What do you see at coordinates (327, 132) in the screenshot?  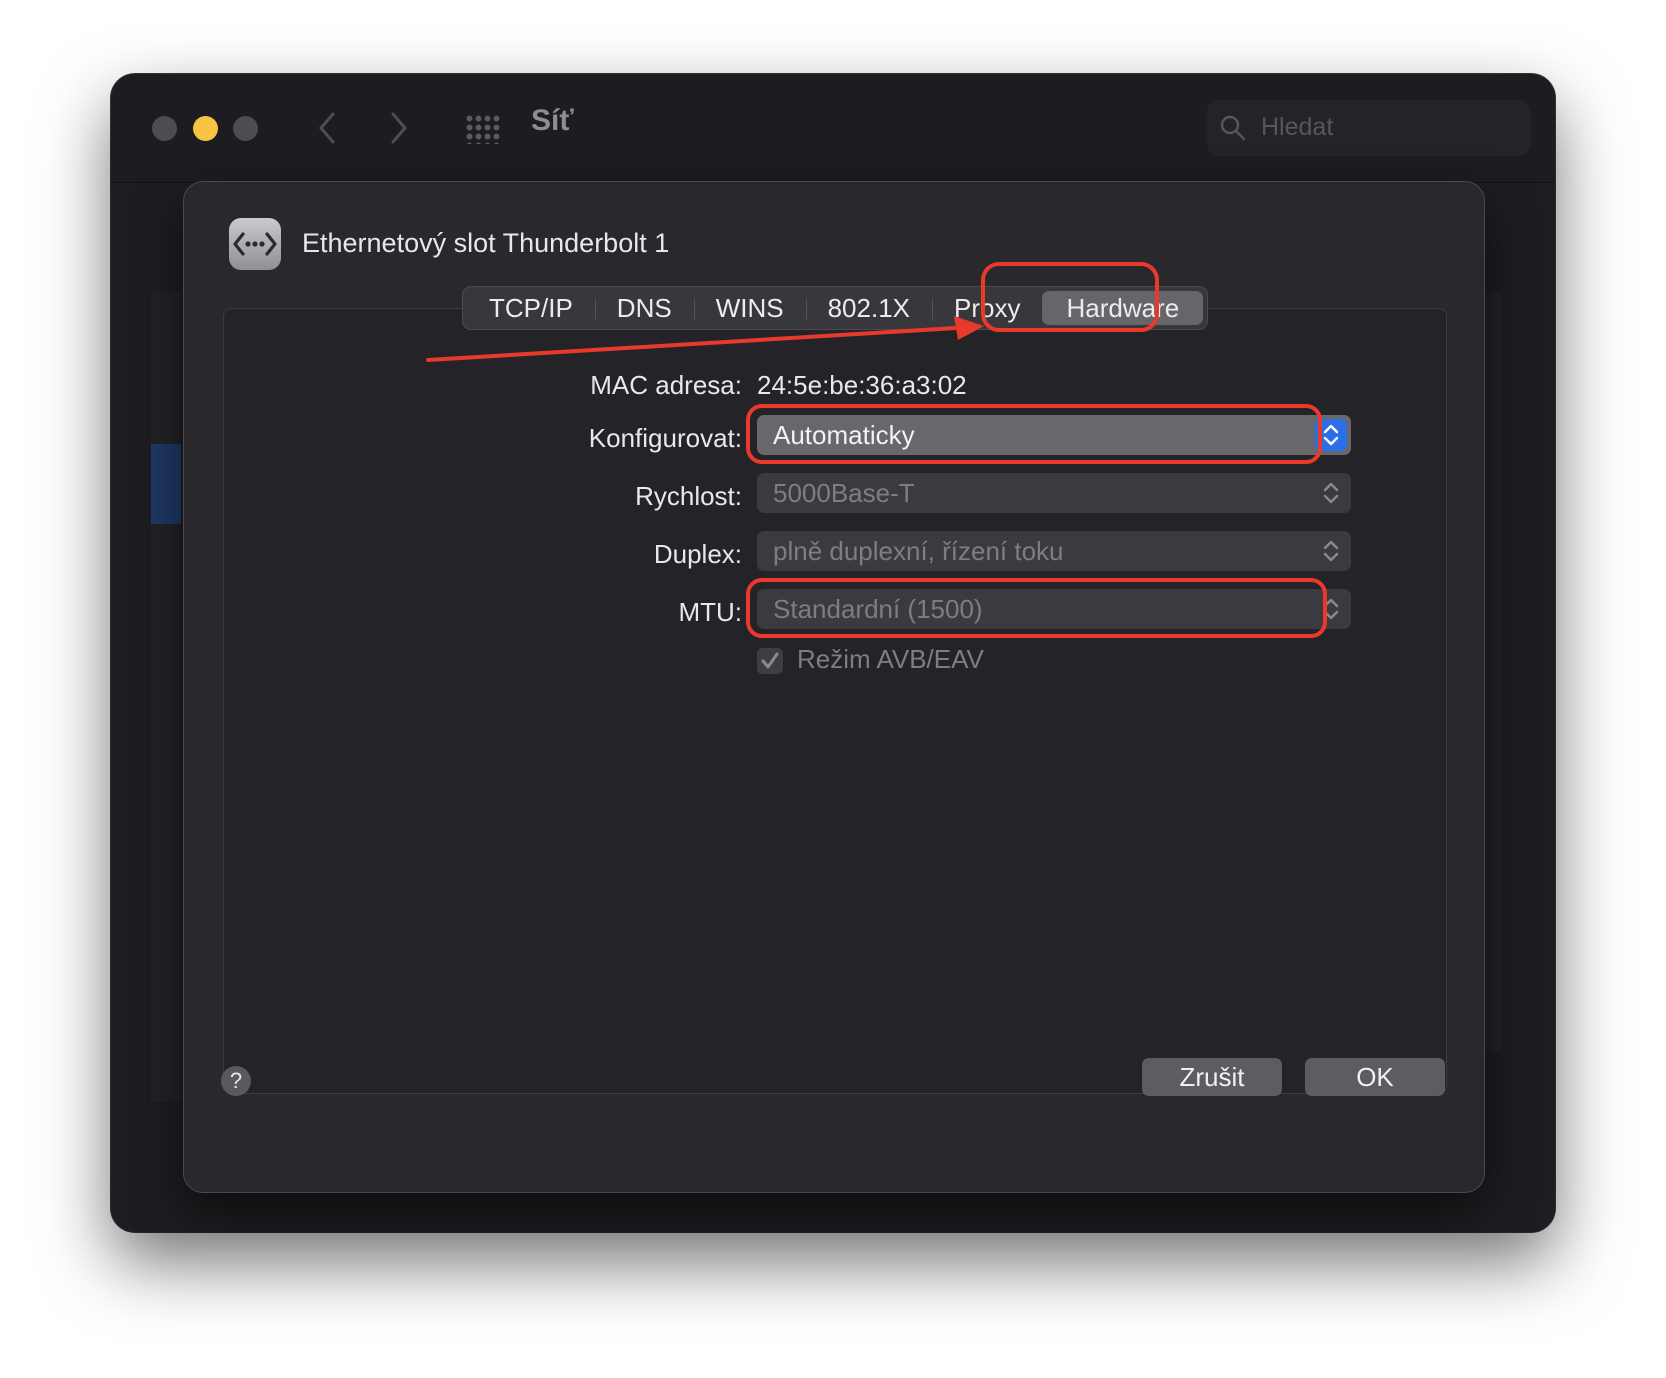 I see `back-arrow-icon` at bounding box center [327, 132].